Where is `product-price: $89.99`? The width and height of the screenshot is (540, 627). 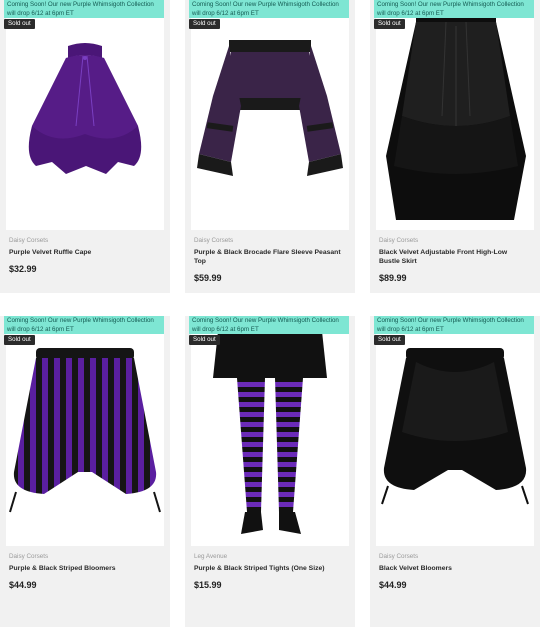
product-price: $89.99 is located at coordinates (393, 278).